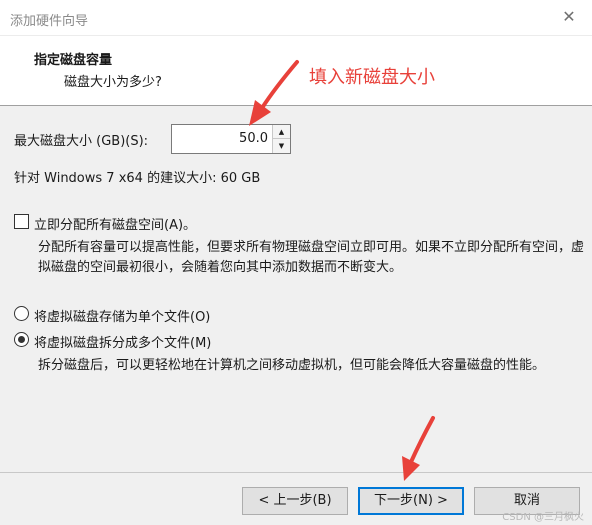 This screenshot has width=592, height=525. I want to click on page-subtitle: 磁盘大小为多少?, so click(113, 82).